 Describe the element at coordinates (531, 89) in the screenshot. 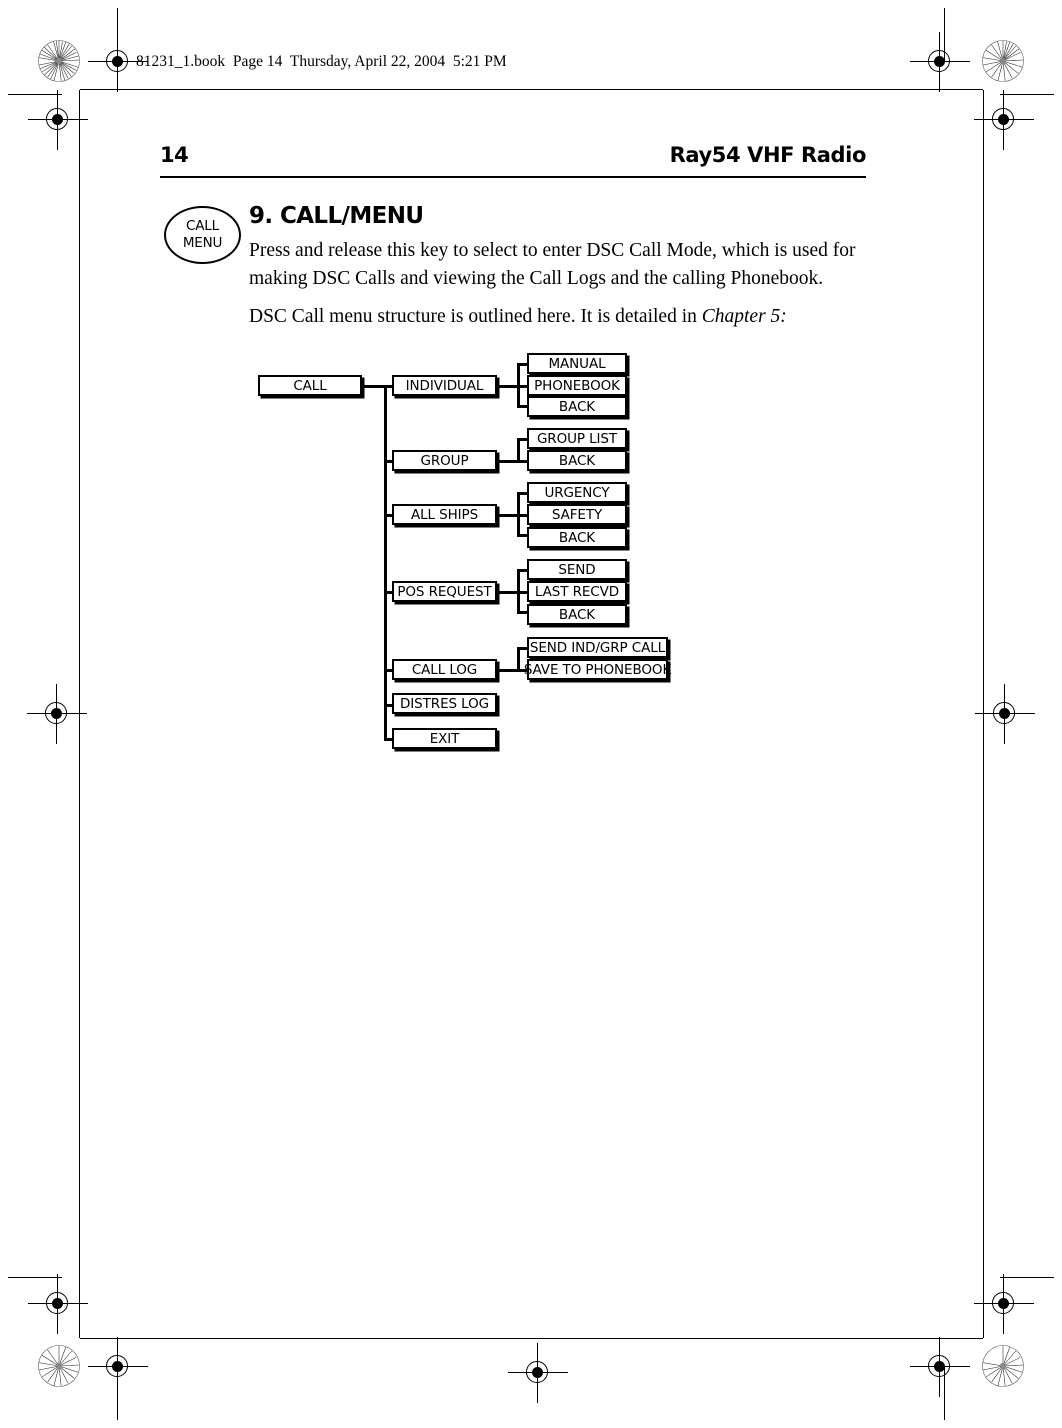

I see `trim-line-top-edge` at that location.